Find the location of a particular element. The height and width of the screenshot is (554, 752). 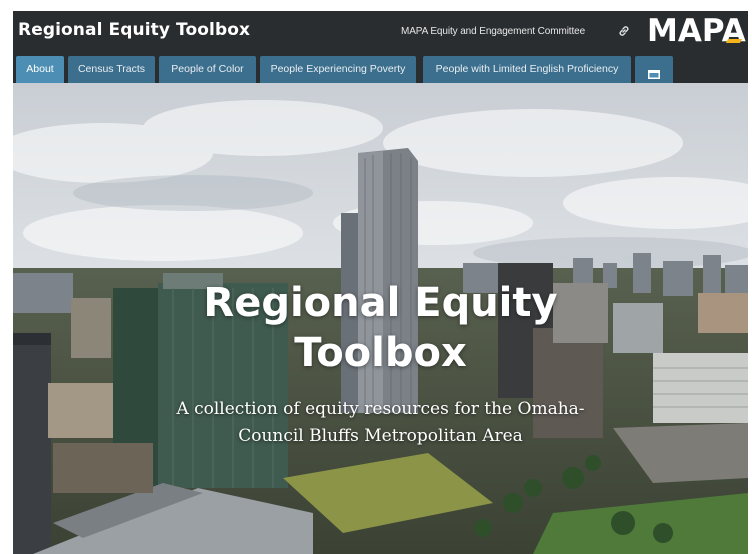

hero-title-line-2: Toolbox is located at coordinates (380, 353).